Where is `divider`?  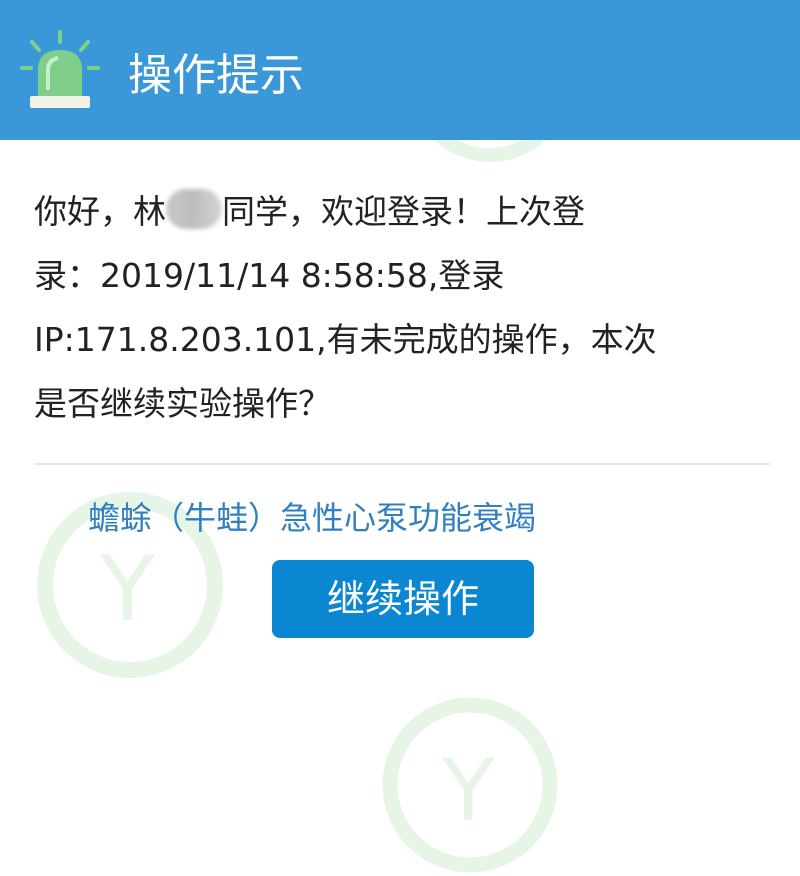 divider is located at coordinates (402, 464).